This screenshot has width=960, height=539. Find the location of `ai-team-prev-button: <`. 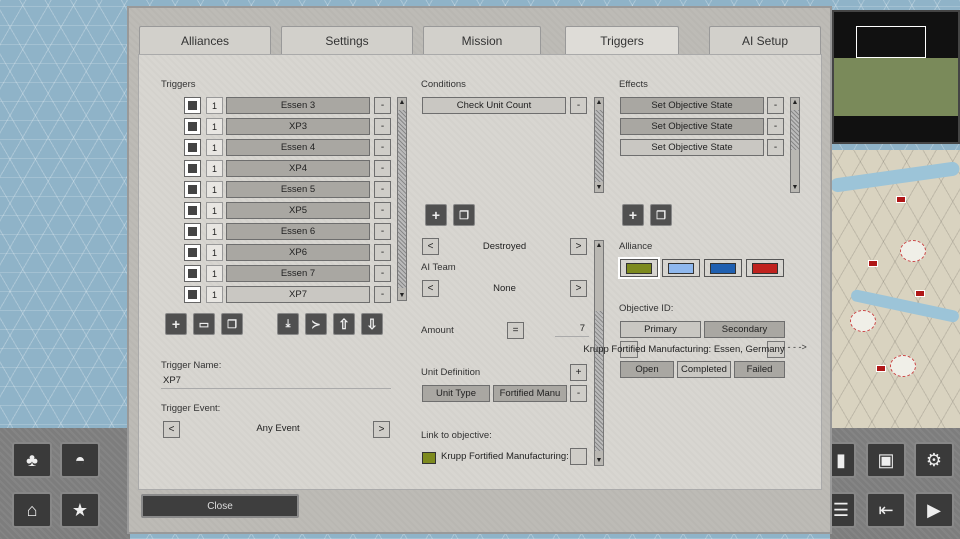

ai-team-prev-button: < is located at coordinates (430, 288).